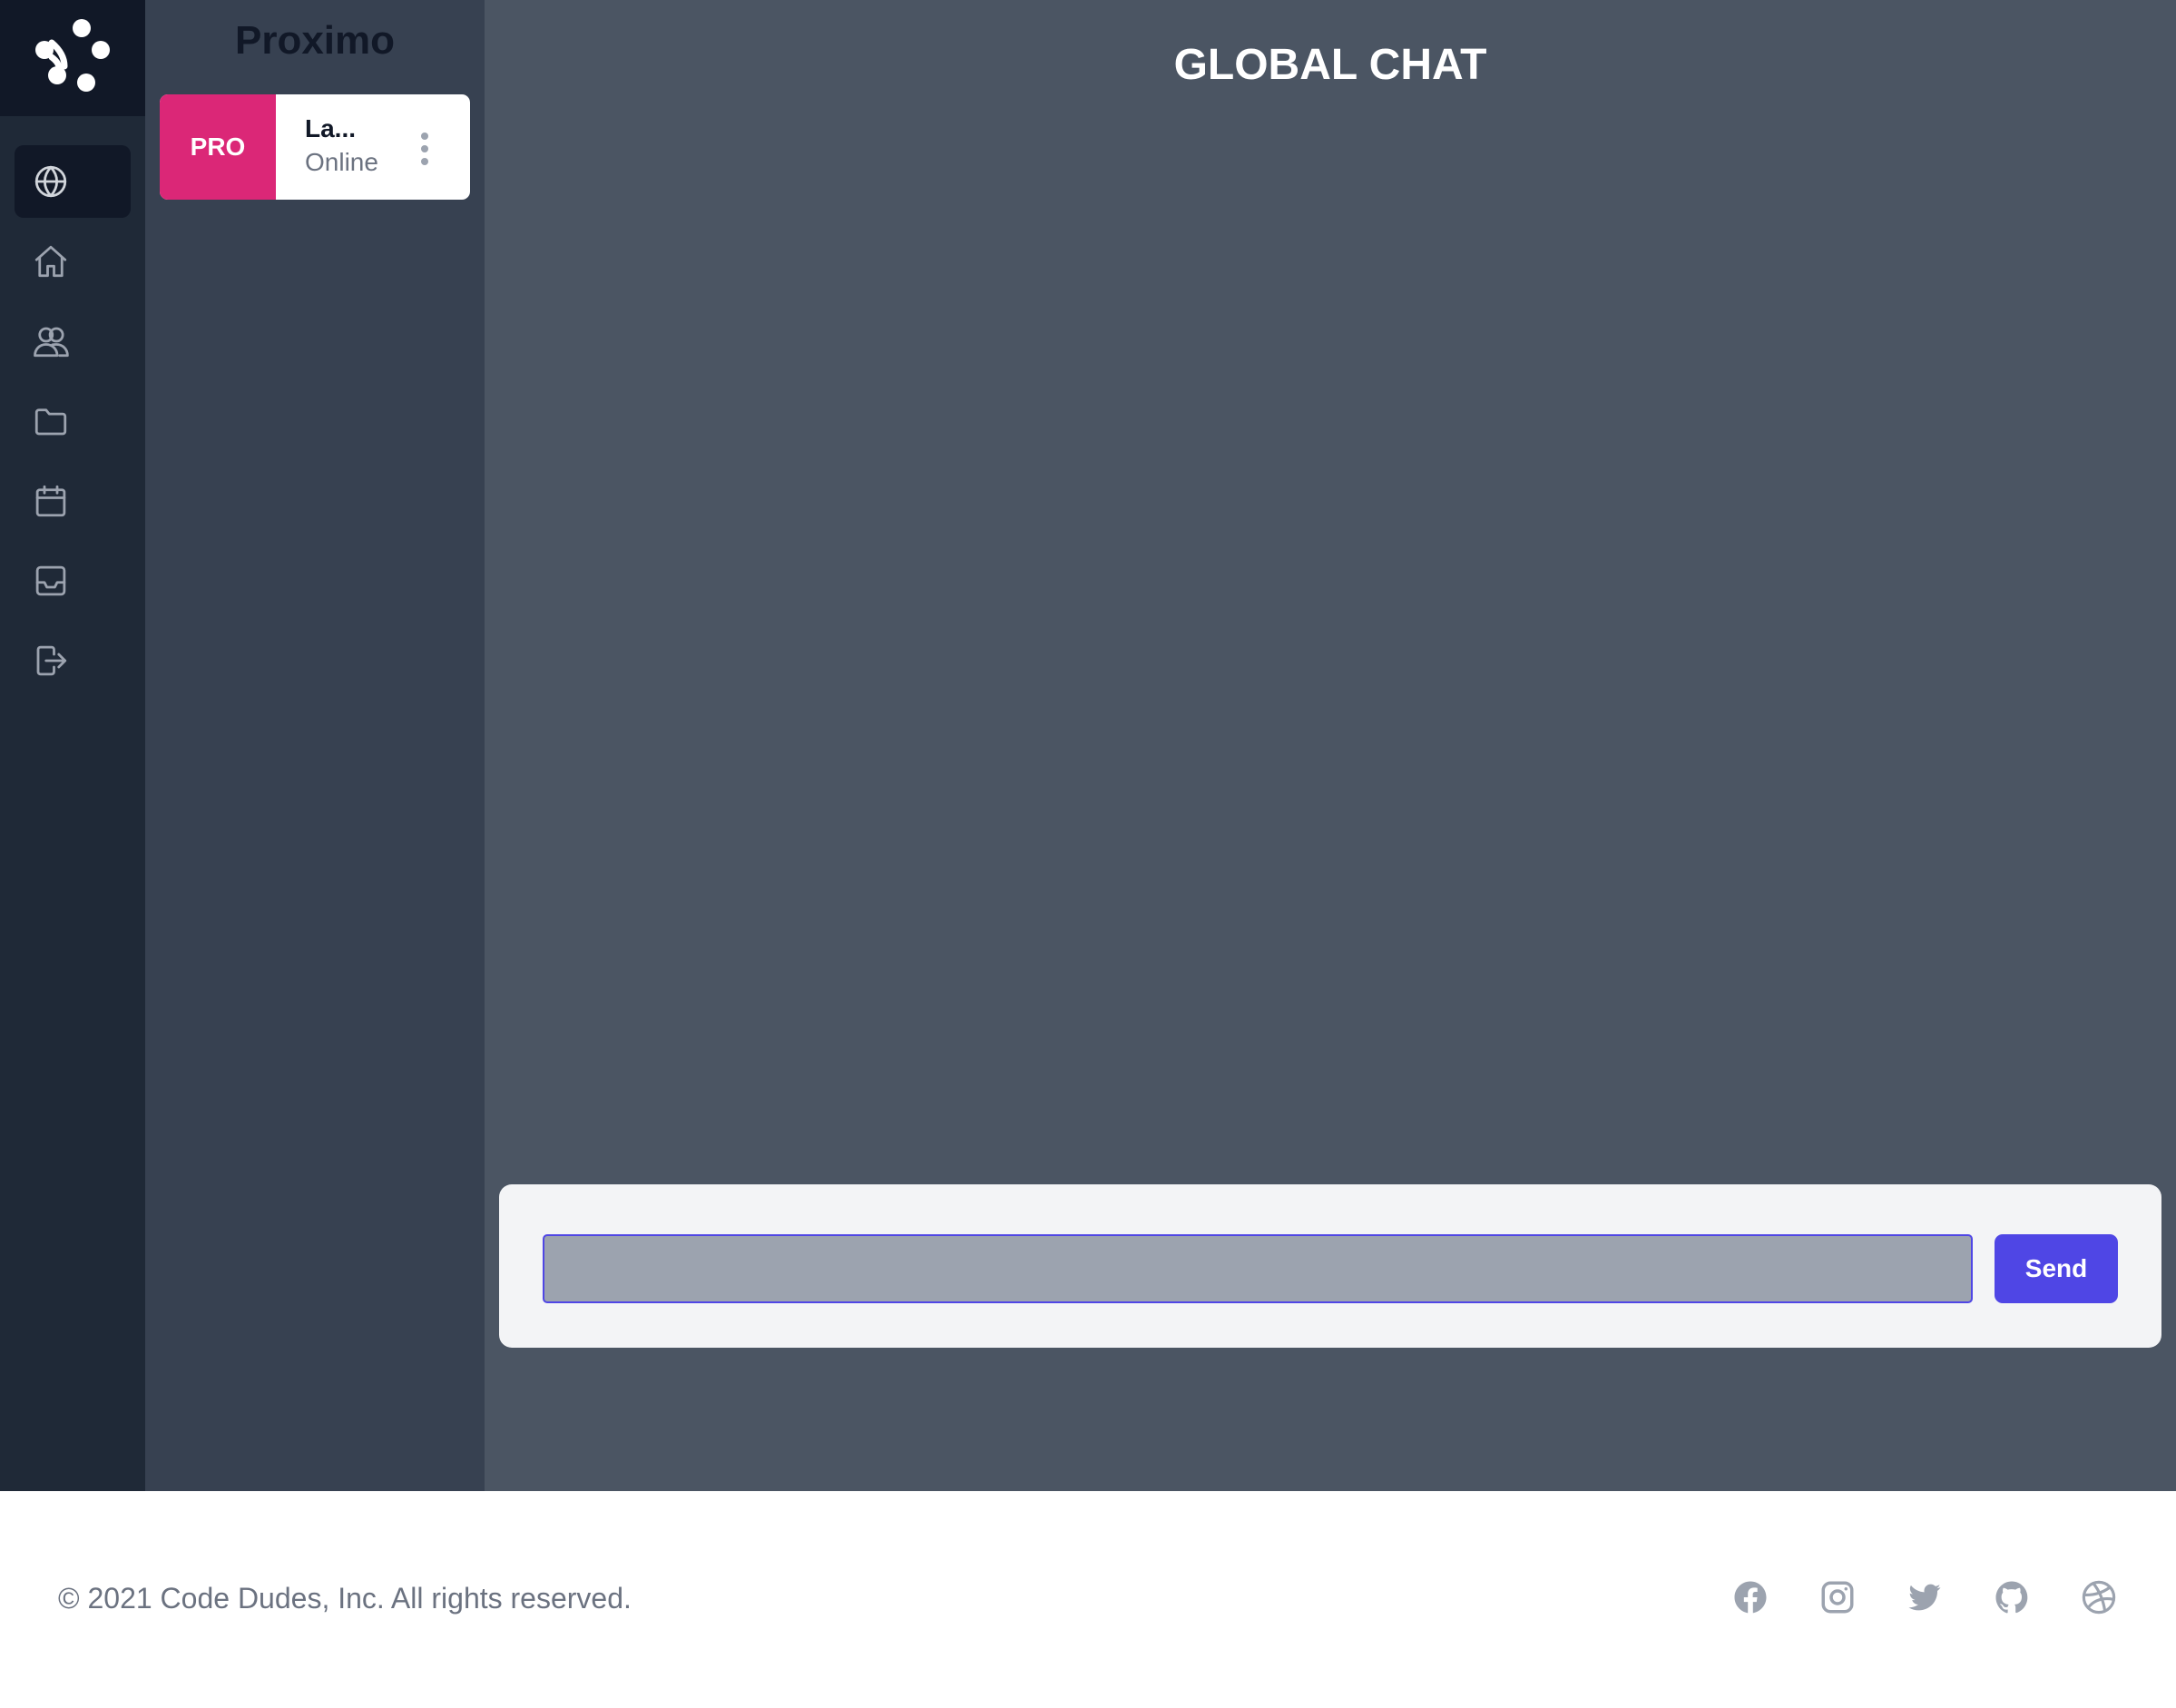  Describe the element at coordinates (425, 149) in the screenshot. I see `more-vertical-icon` at that location.